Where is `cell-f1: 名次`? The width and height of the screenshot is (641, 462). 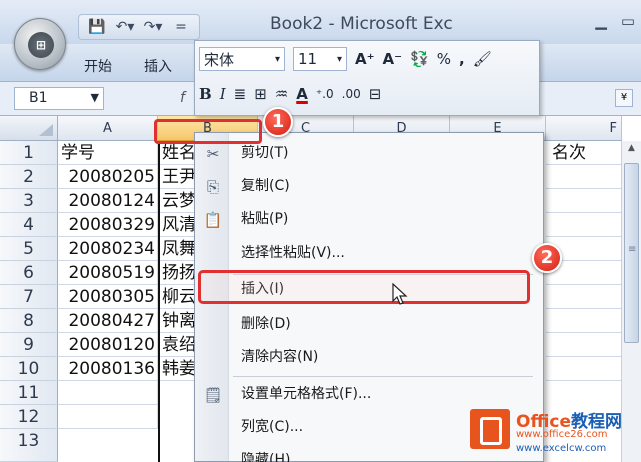
cell-f1: 名次 is located at coordinates (584, 153).